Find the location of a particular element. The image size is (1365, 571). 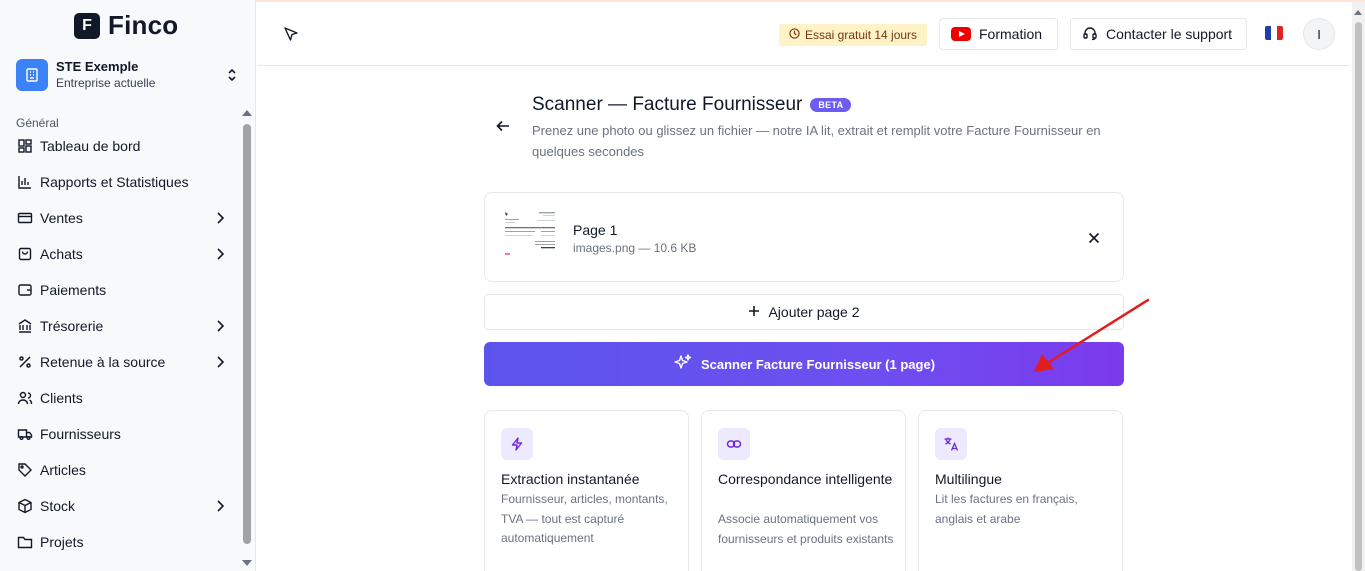

uploaded-file-card: Page 1 images.png — 10.6 KB is located at coordinates (804, 237).